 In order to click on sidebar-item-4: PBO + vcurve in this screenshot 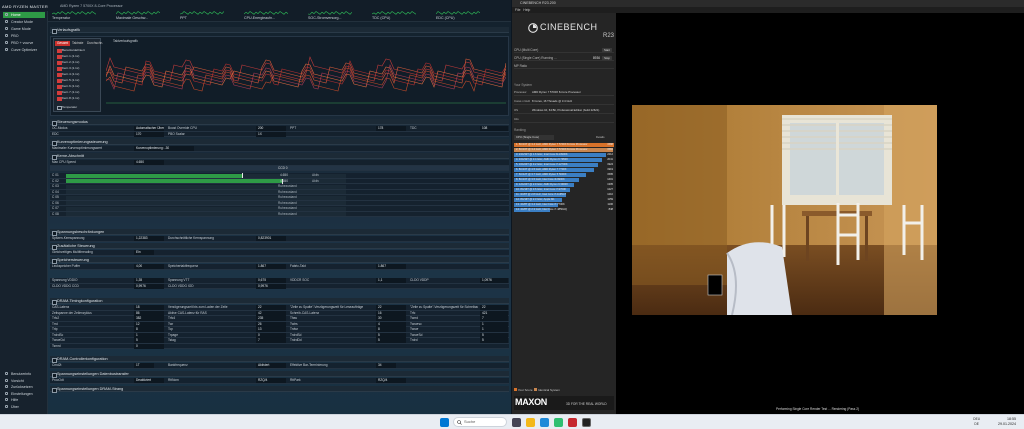, I will do `click(24, 43)`.